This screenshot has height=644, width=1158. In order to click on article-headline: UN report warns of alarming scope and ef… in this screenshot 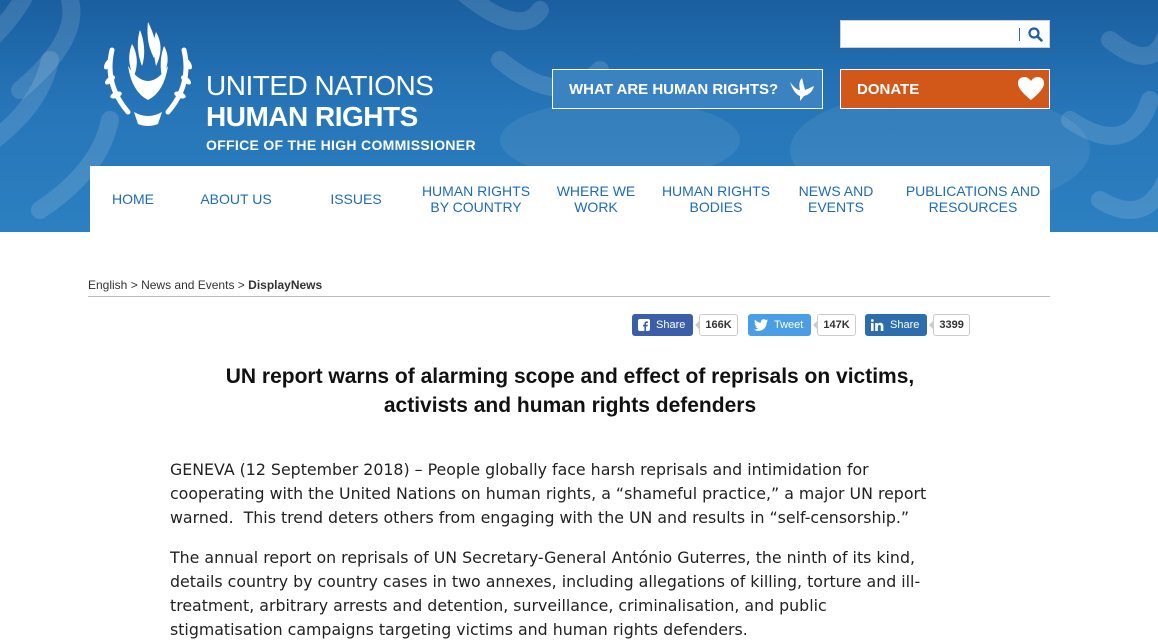, I will do `click(570, 391)`.